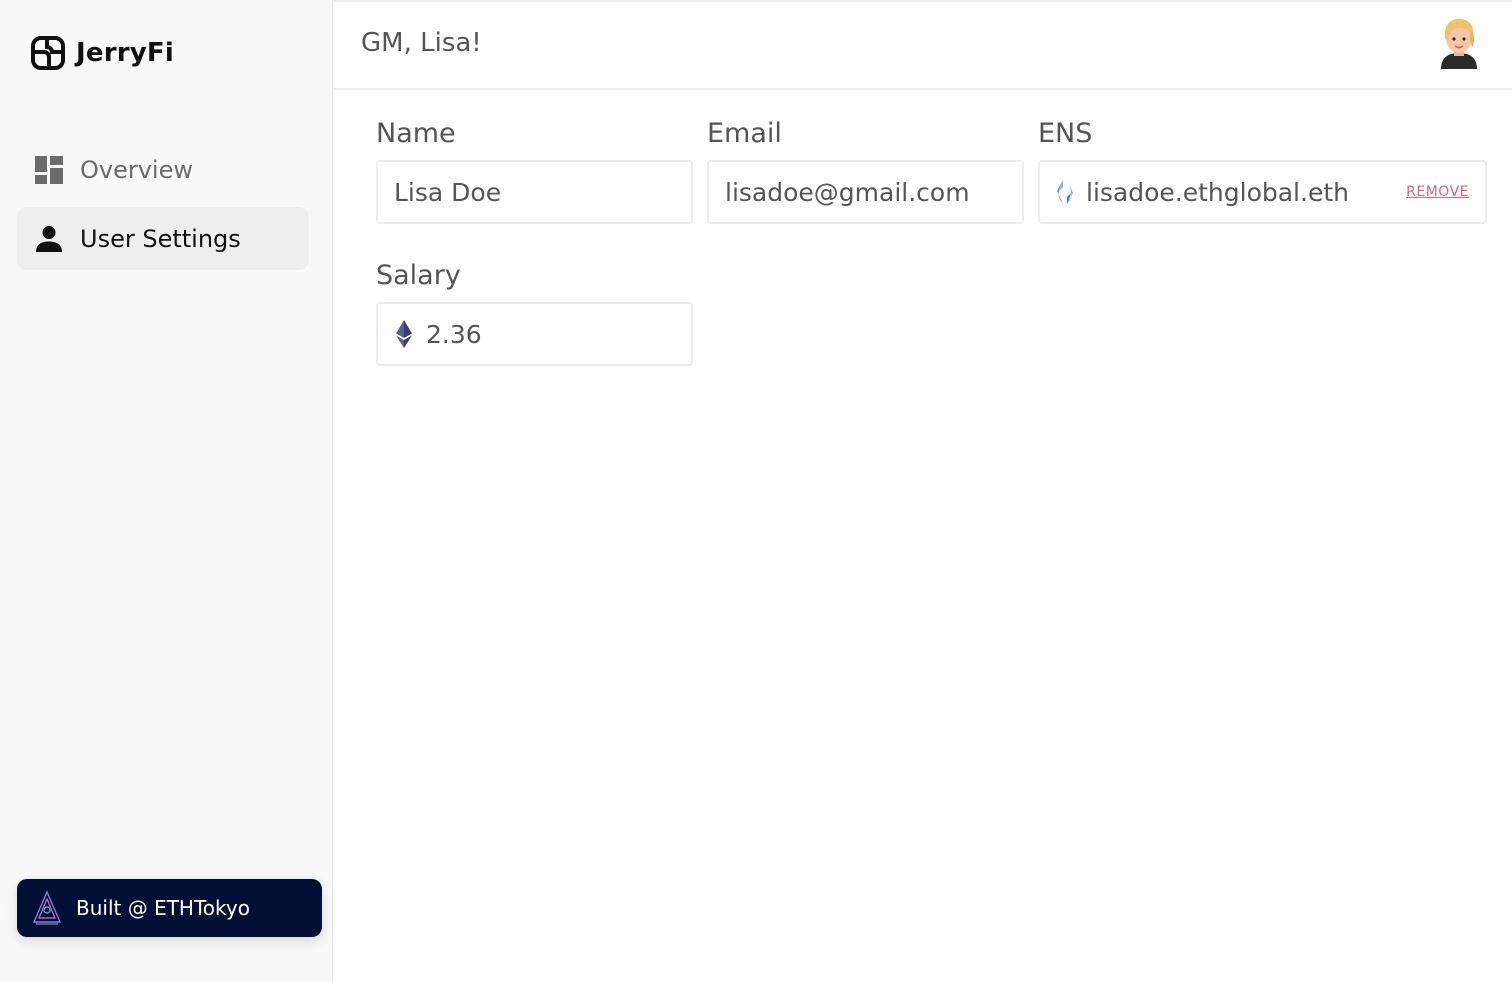  I want to click on sidebar-item-user-settings: User Settings, so click(163, 238).